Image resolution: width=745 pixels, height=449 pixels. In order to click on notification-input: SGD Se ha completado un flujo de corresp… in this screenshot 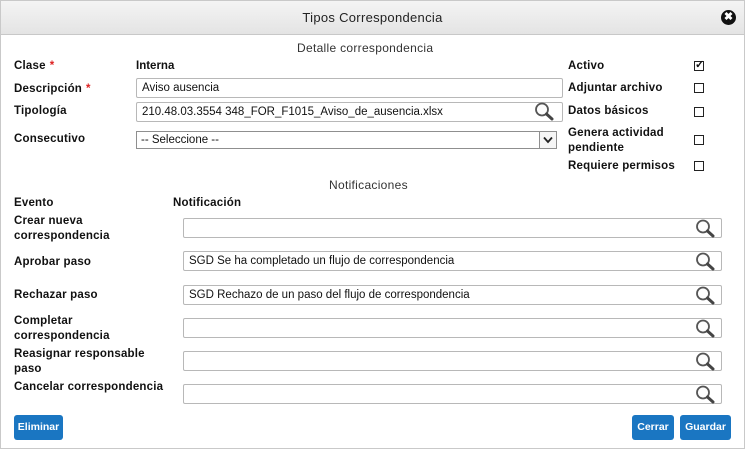, I will do `click(452, 261)`.